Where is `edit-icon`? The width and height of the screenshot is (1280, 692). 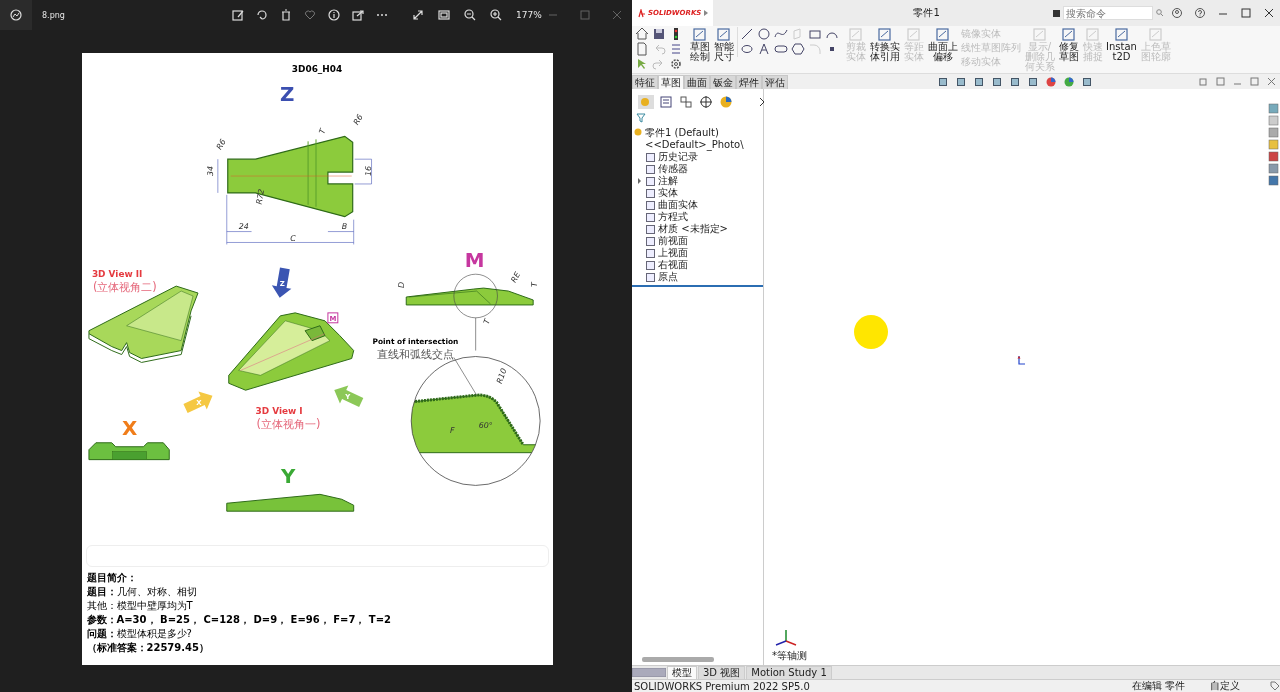
edit-icon is located at coordinates (238, 15).